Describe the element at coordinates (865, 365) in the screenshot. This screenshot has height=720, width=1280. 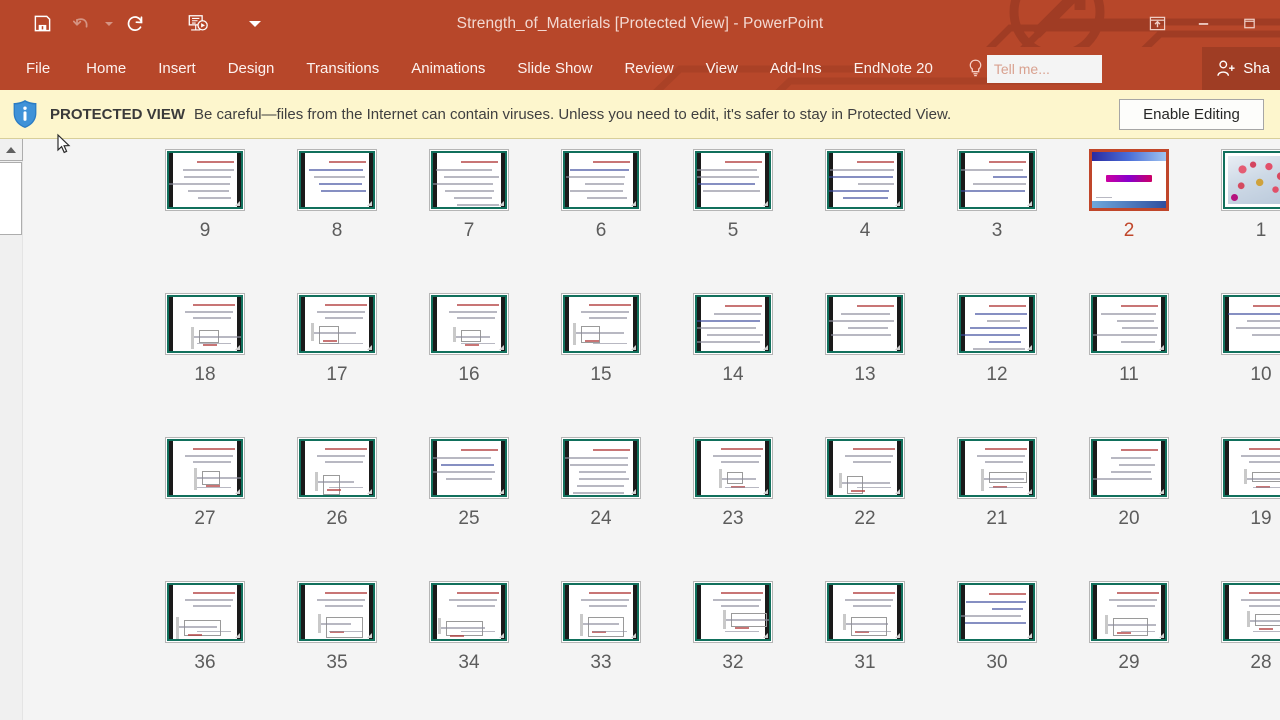
I see `slide-thumbnail-13: 13` at that location.